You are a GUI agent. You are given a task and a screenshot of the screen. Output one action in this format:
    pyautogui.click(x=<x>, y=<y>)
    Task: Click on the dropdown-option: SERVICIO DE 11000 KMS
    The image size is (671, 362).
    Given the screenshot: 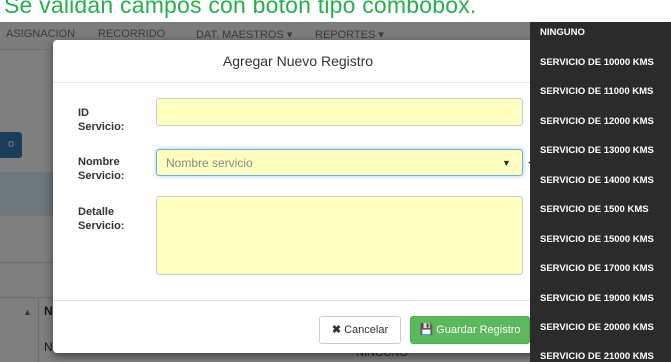 What is the action you would take?
    pyautogui.click(x=600, y=99)
    